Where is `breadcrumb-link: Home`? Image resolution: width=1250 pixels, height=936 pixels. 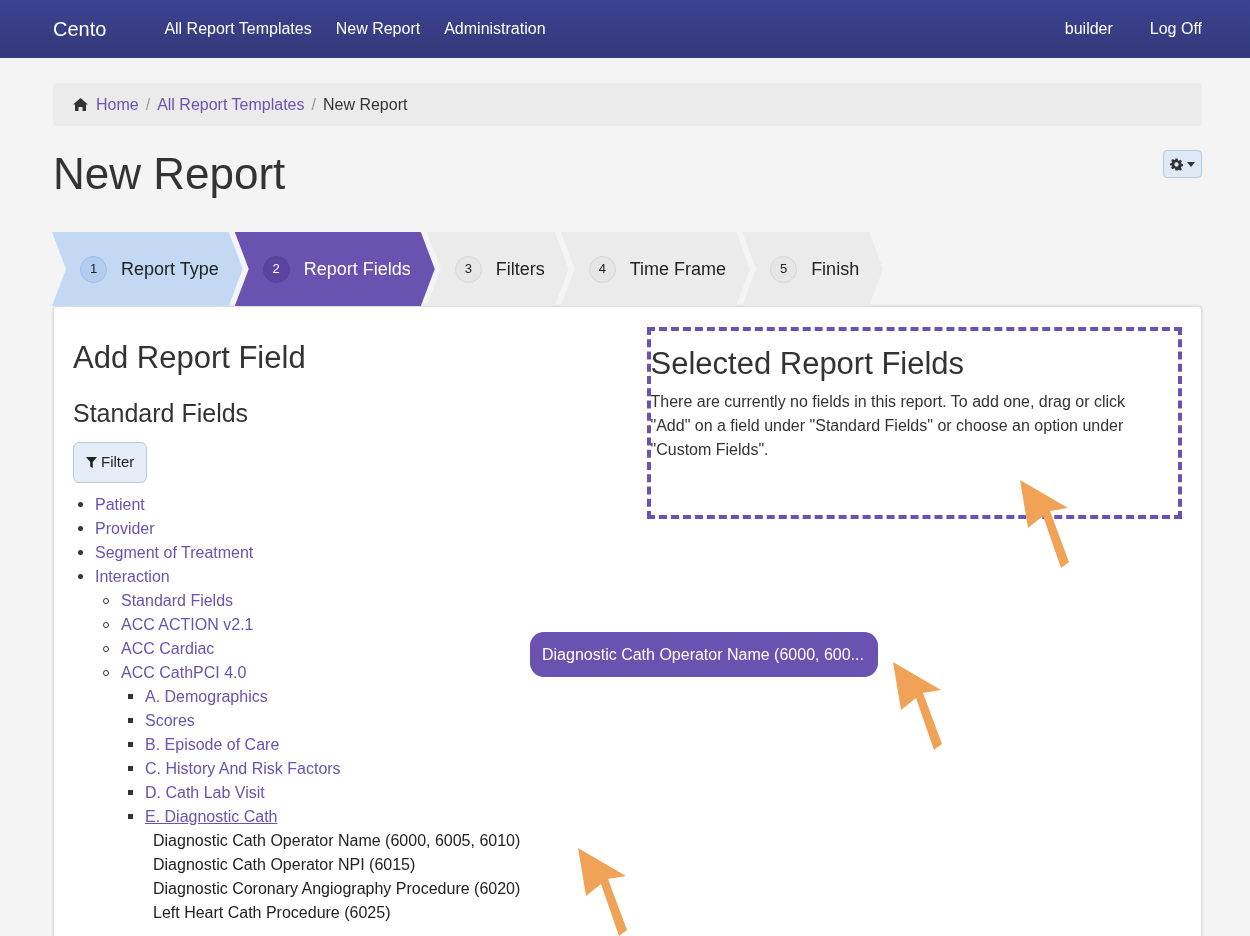 breadcrumb-link: Home is located at coordinates (117, 104).